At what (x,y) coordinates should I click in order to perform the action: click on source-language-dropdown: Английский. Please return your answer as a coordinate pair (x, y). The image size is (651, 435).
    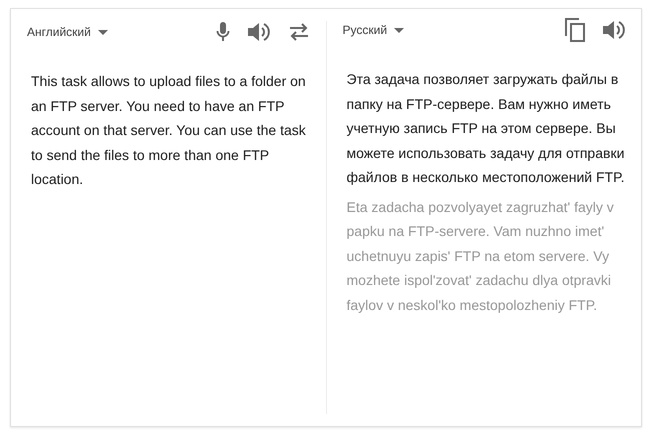
    Looking at the image, I should click on (67, 32).